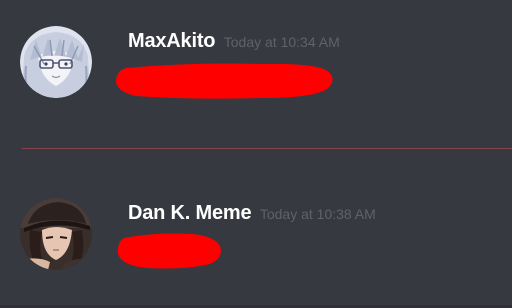 The image size is (512, 308). Describe the element at coordinates (281, 42) in the screenshot. I see `timestamp: Today at 10:34 AM` at that location.